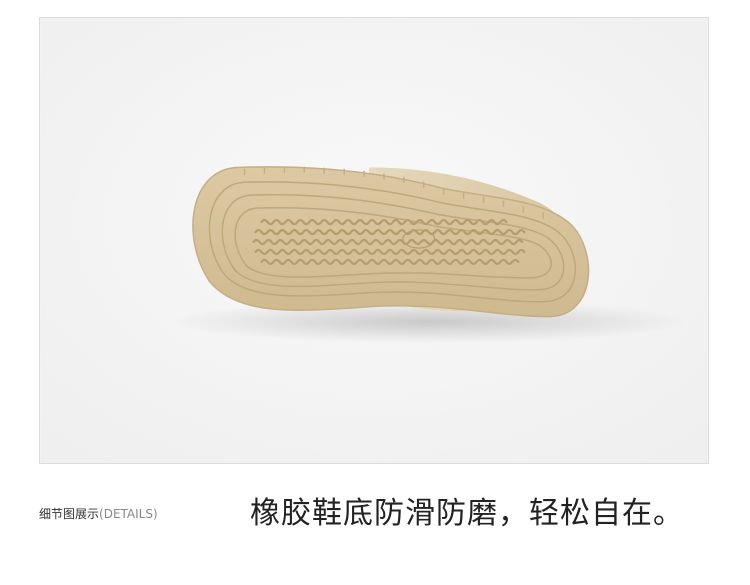 This screenshot has width=750, height=585. What do you see at coordinates (467, 513) in the screenshot?
I see `feature-headline: 橡胶鞋底防滑防磨，轻松自在。` at bounding box center [467, 513].